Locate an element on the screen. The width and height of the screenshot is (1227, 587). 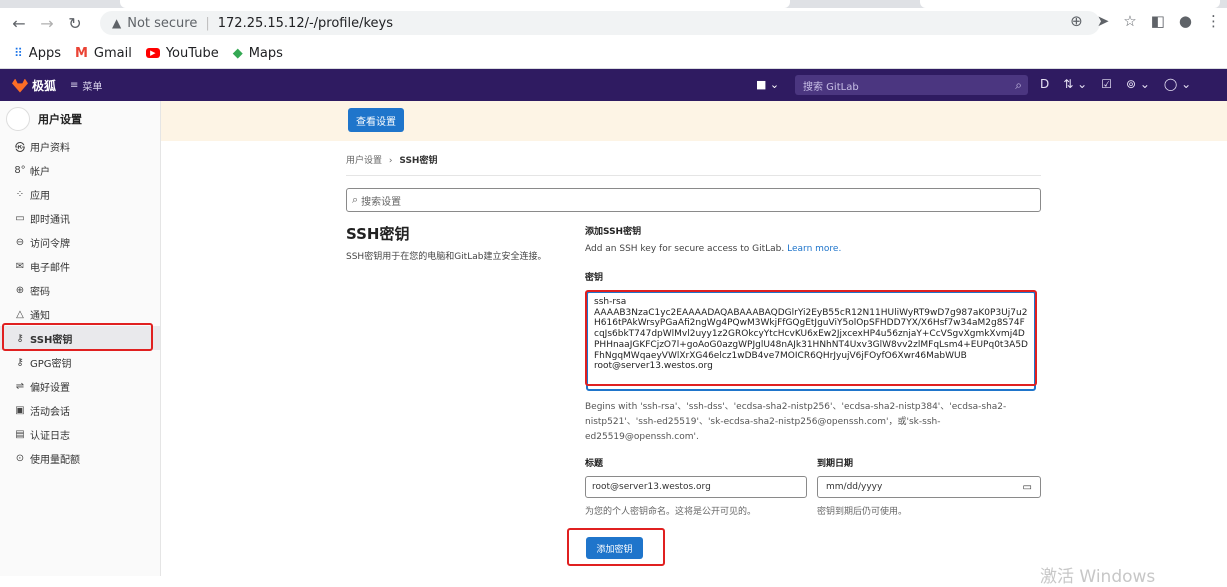
profile-icon: ㉿ is located at coordinates (20, 148).